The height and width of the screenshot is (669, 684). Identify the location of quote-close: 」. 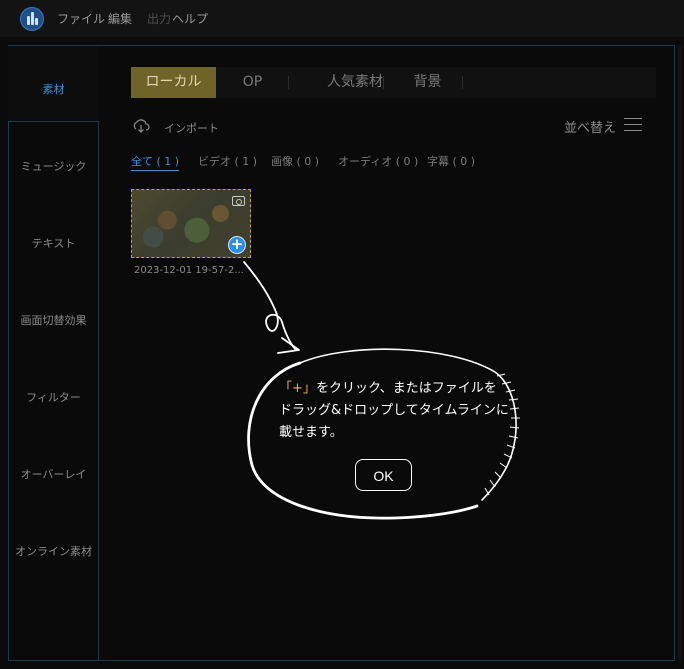
(309, 388).